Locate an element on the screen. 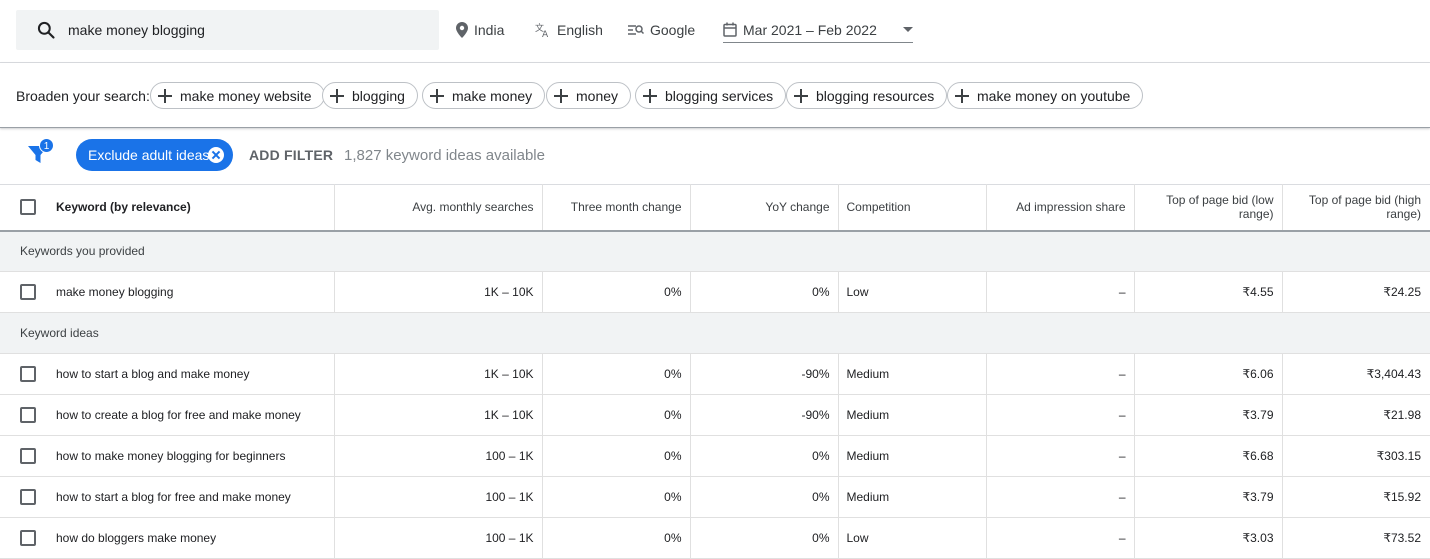  header-ad-impression-share: Ad impression share is located at coordinates (1060, 208).